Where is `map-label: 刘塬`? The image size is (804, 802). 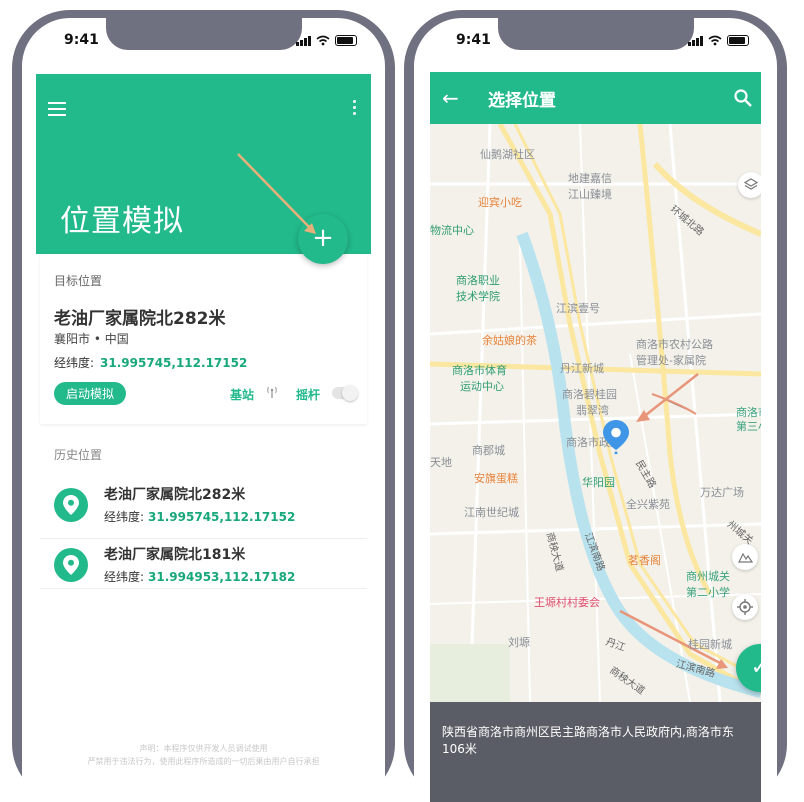 map-label: 刘塬 is located at coordinates (519, 642).